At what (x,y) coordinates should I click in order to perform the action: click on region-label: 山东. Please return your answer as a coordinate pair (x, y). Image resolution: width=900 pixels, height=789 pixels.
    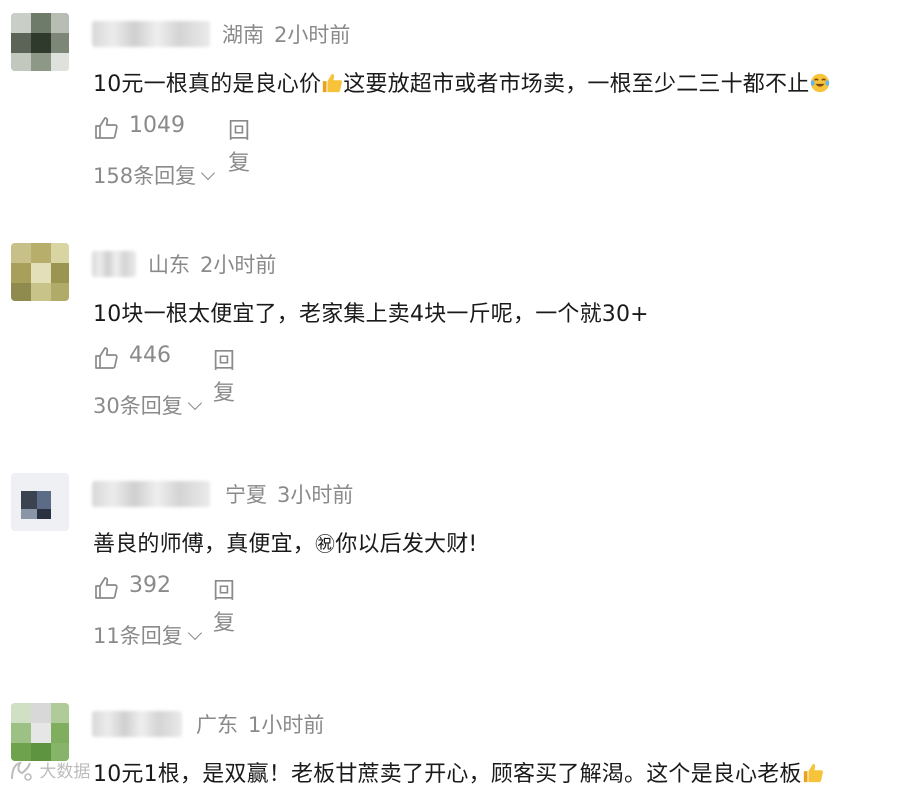
    Looking at the image, I should click on (169, 265).